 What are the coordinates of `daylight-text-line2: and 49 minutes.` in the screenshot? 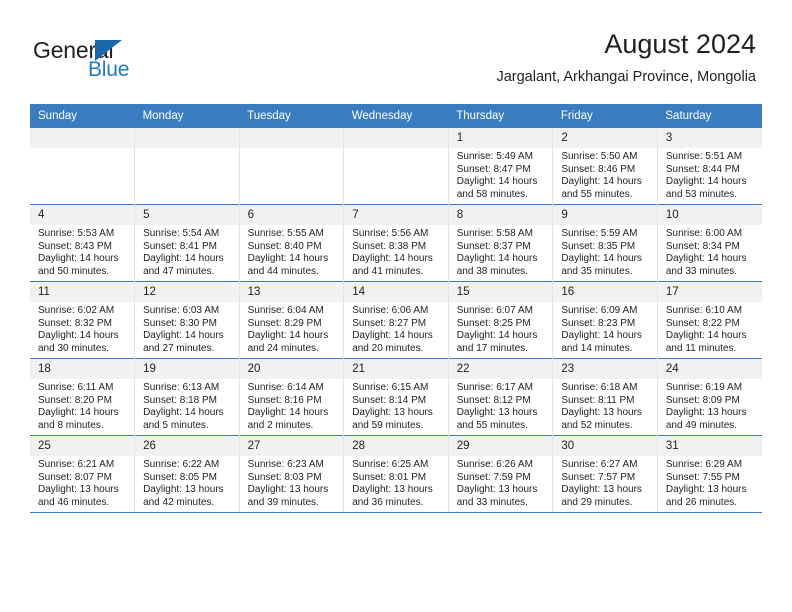 It's located at (701, 425).